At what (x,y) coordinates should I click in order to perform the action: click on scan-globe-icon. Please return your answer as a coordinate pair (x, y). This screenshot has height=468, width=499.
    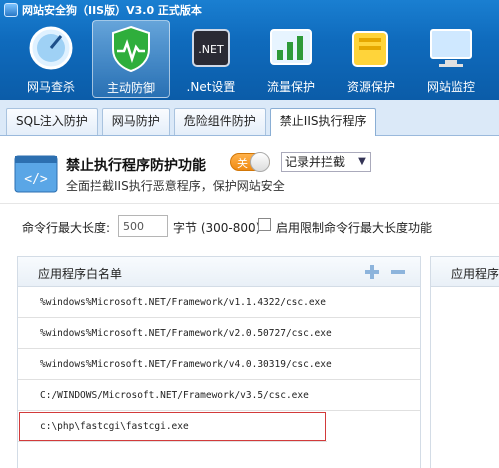
    Looking at the image, I should click on (51, 48).